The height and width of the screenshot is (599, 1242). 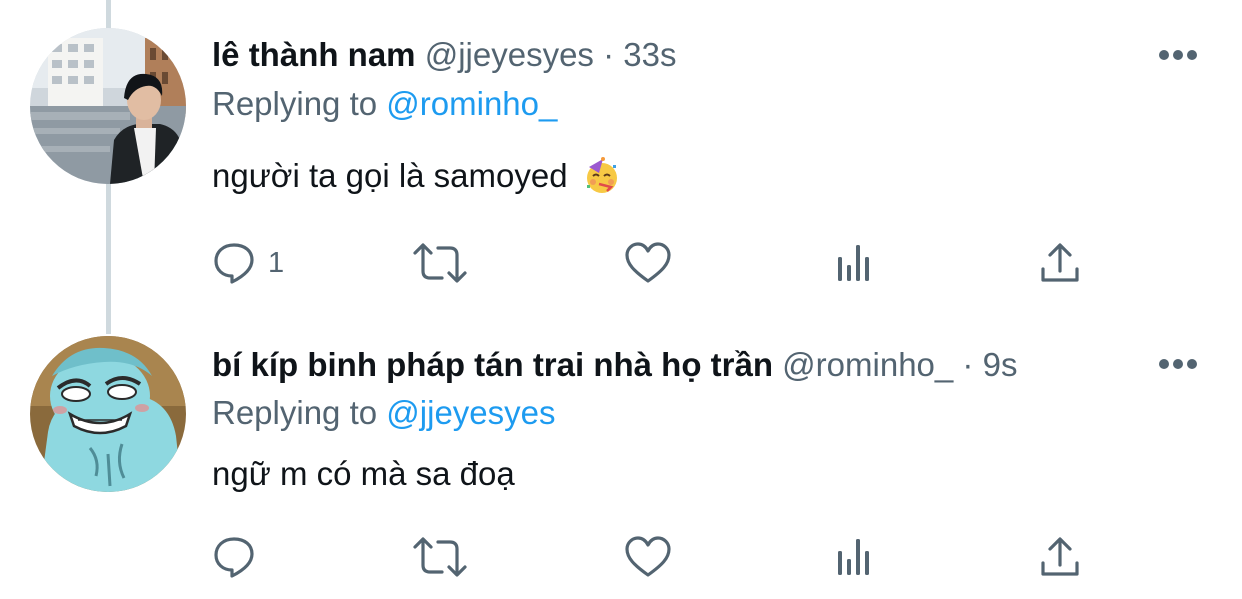 I want to click on user-handle: @rominho_, so click(x=867, y=364).